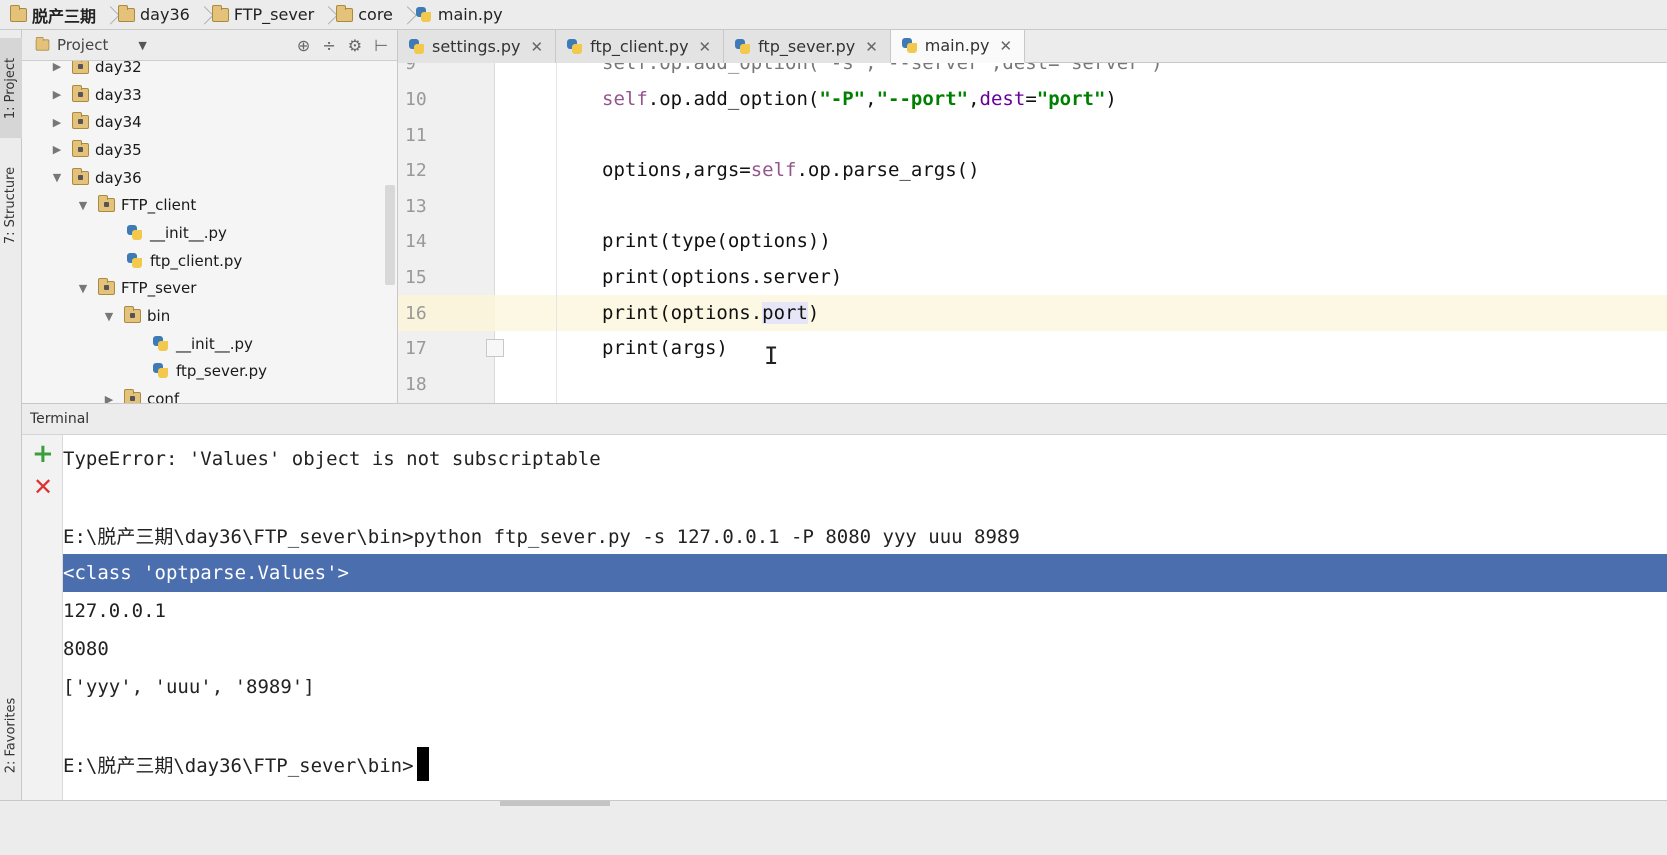 Image resolution: width=1667 pixels, height=855 pixels. What do you see at coordinates (303, 45) in the screenshot?
I see `locate-file-icon: ⊕` at bounding box center [303, 45].